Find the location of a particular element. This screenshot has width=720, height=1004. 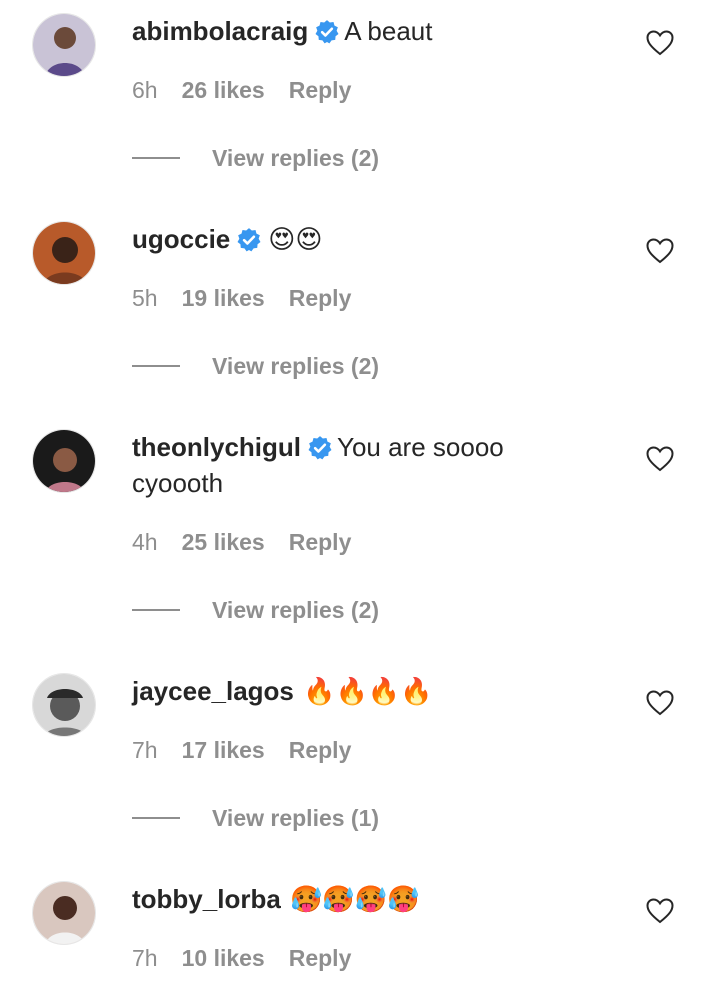

comment-meta: 7h 17 likes Reply is located at coordinates (241, 750).